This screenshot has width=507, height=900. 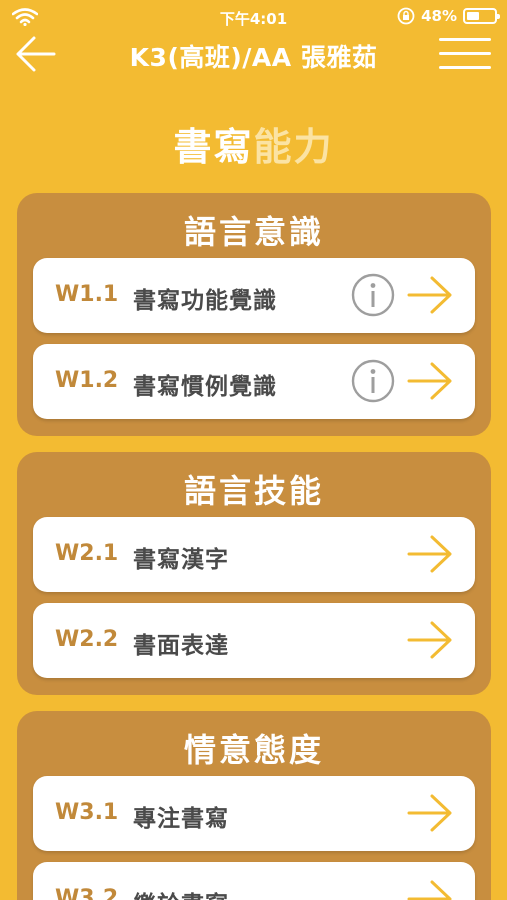 I want to click on list-item-w2-1: W2.1 書寫漢字, so click(x=254, y=554).